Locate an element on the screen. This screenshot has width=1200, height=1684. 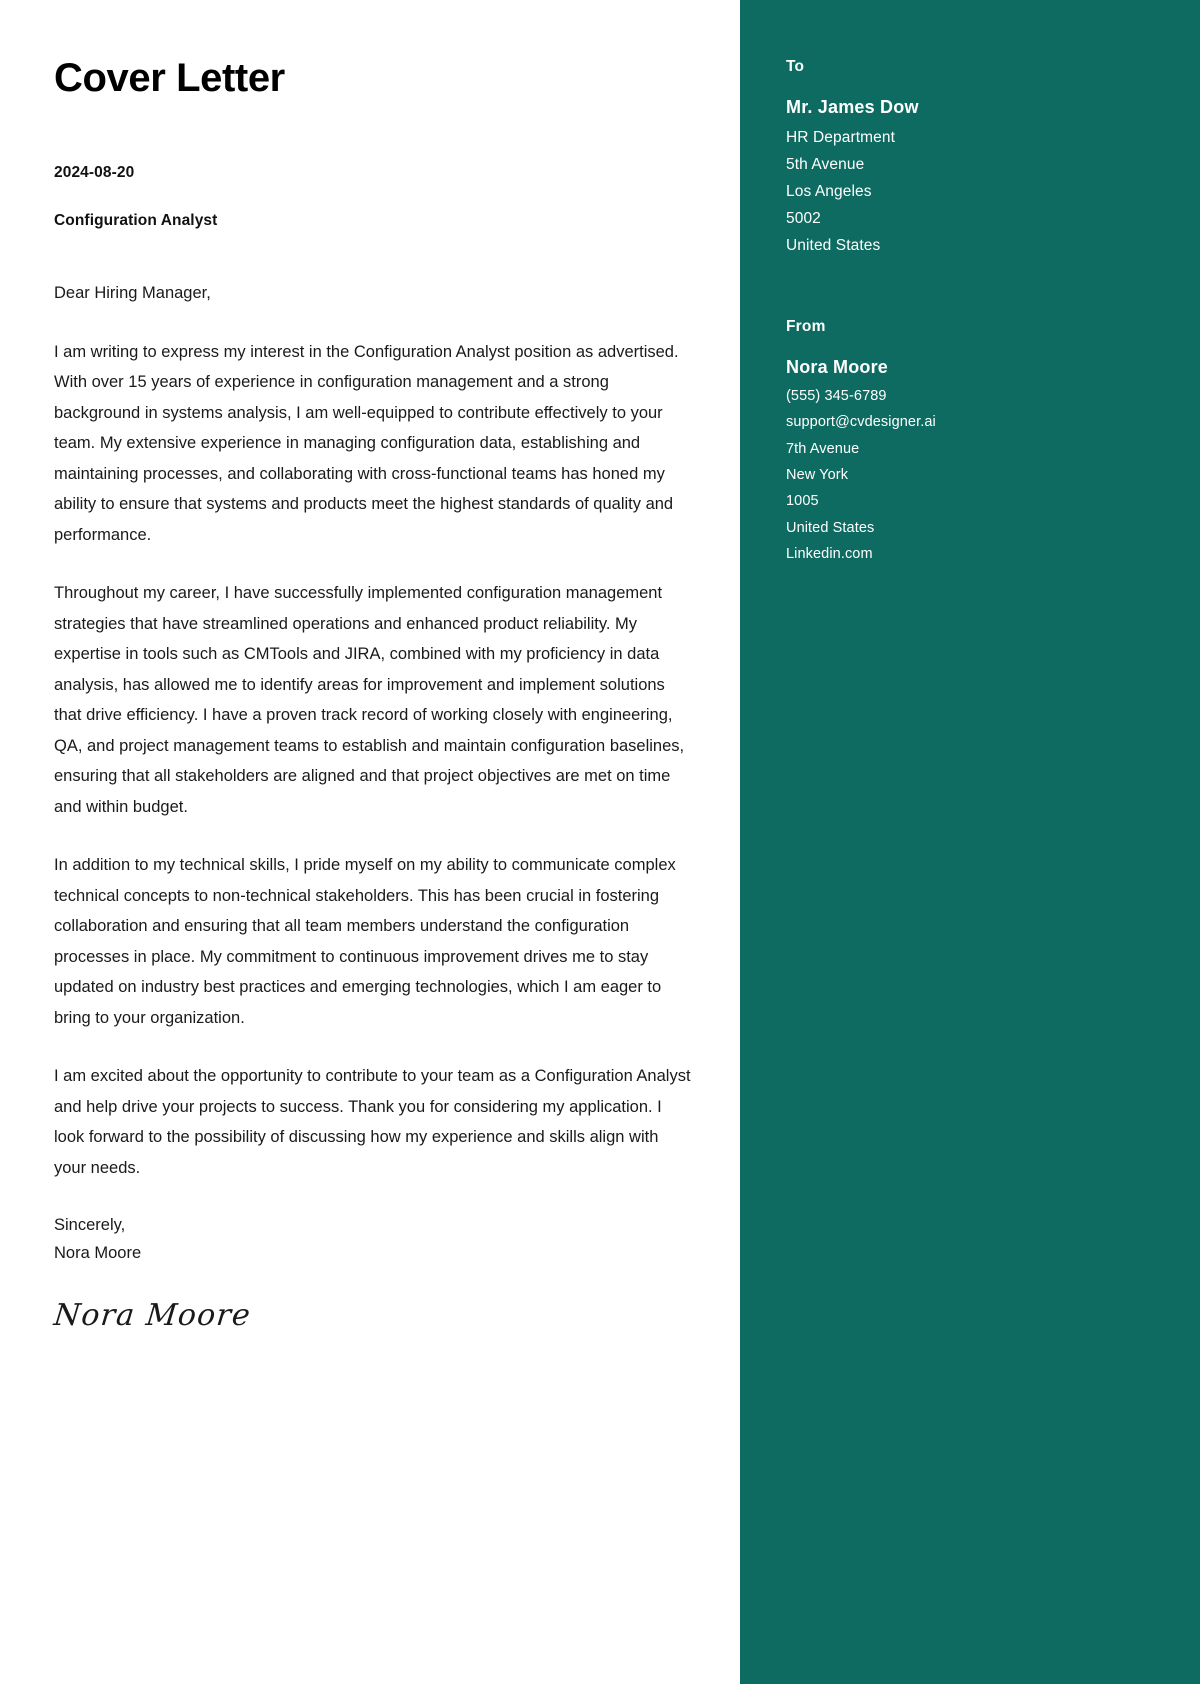
closing-block: Sincerely, Nora Moore is located at coordinates (374, 1239).